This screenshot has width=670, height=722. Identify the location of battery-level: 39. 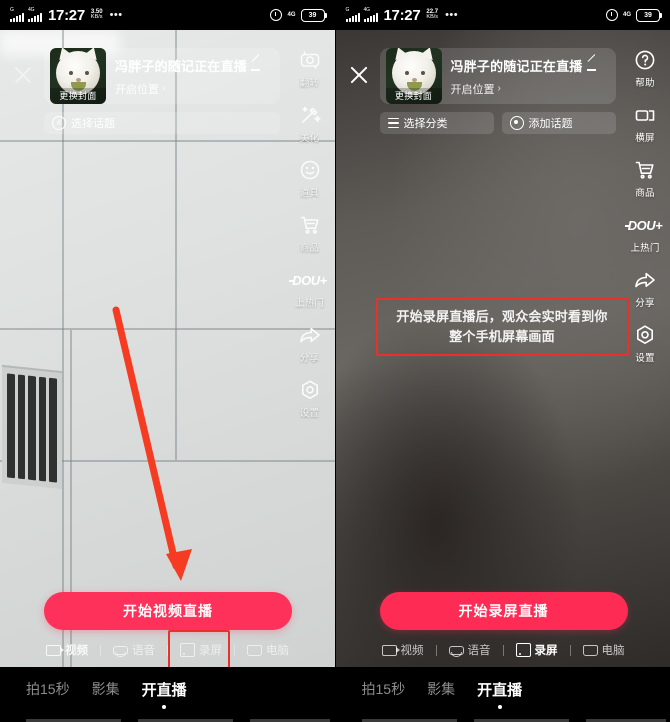
(312, 15).